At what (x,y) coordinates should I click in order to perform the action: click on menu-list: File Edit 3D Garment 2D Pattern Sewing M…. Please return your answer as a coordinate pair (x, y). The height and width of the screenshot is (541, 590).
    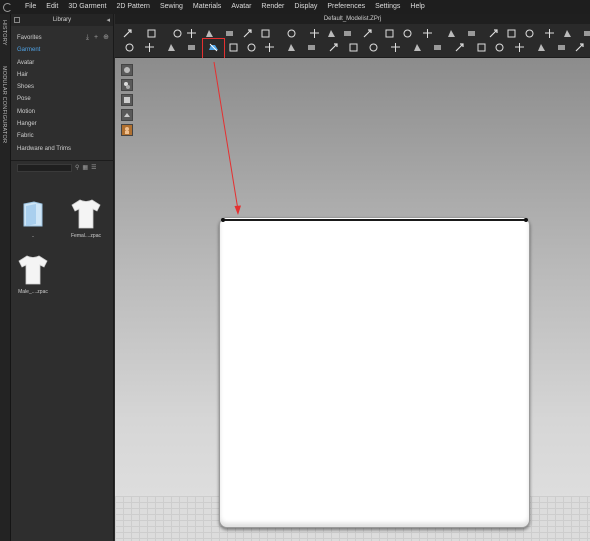
    Looking at the image, I should click on (225, 7).